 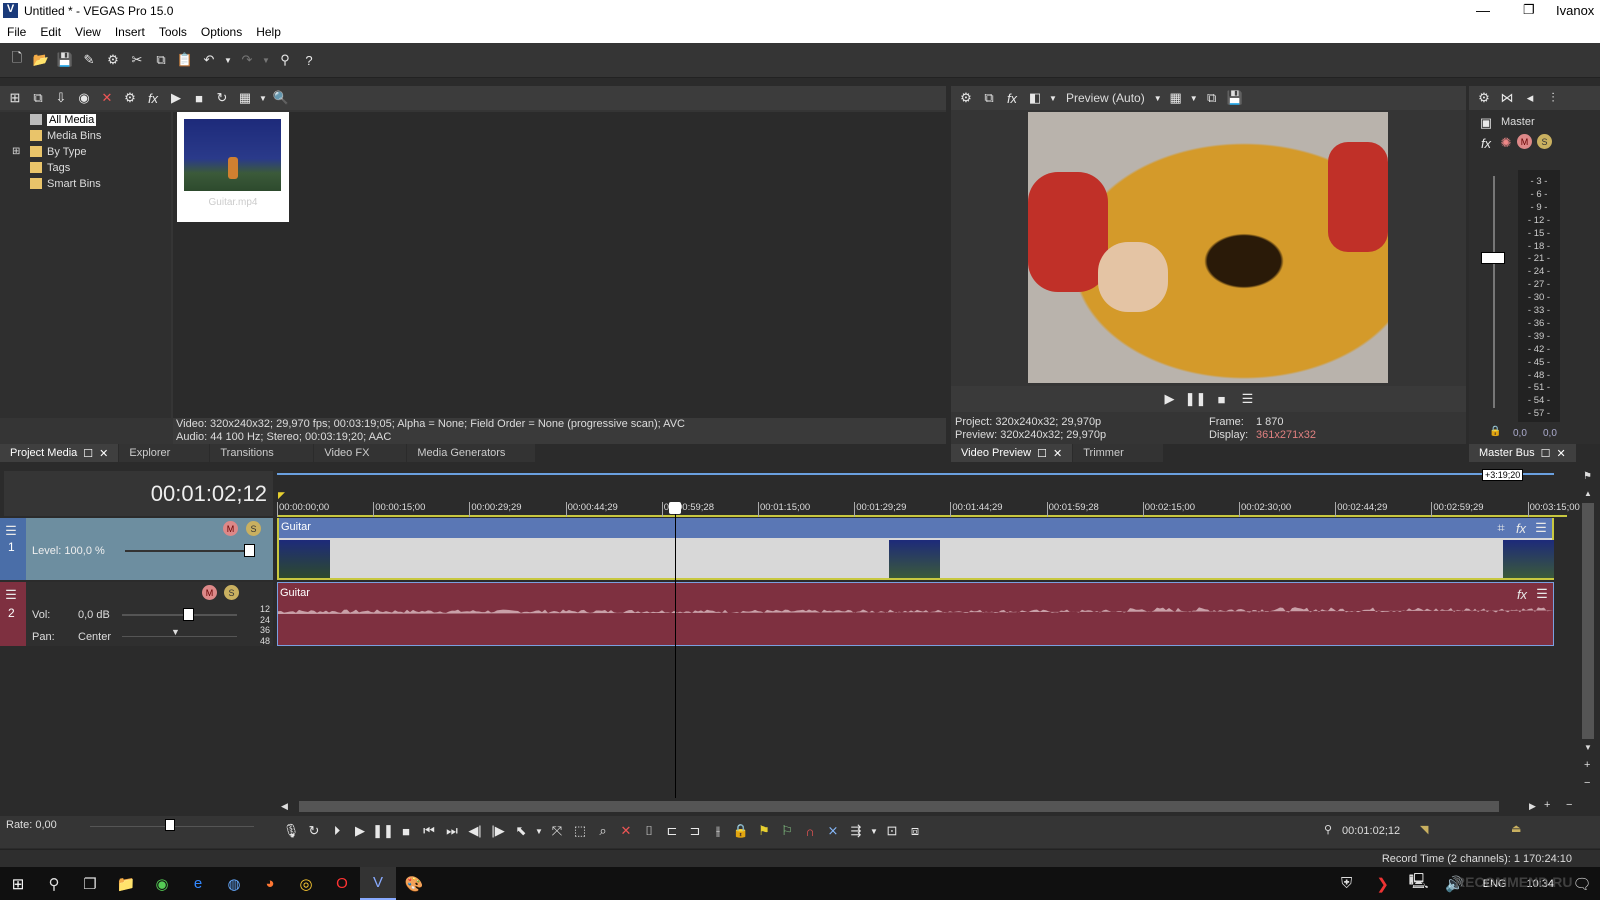 What do you see at coordinates (989, 98) in the screenshot?
I see `external-monitor-icon: ⧉` at bounding box center [989, 98].